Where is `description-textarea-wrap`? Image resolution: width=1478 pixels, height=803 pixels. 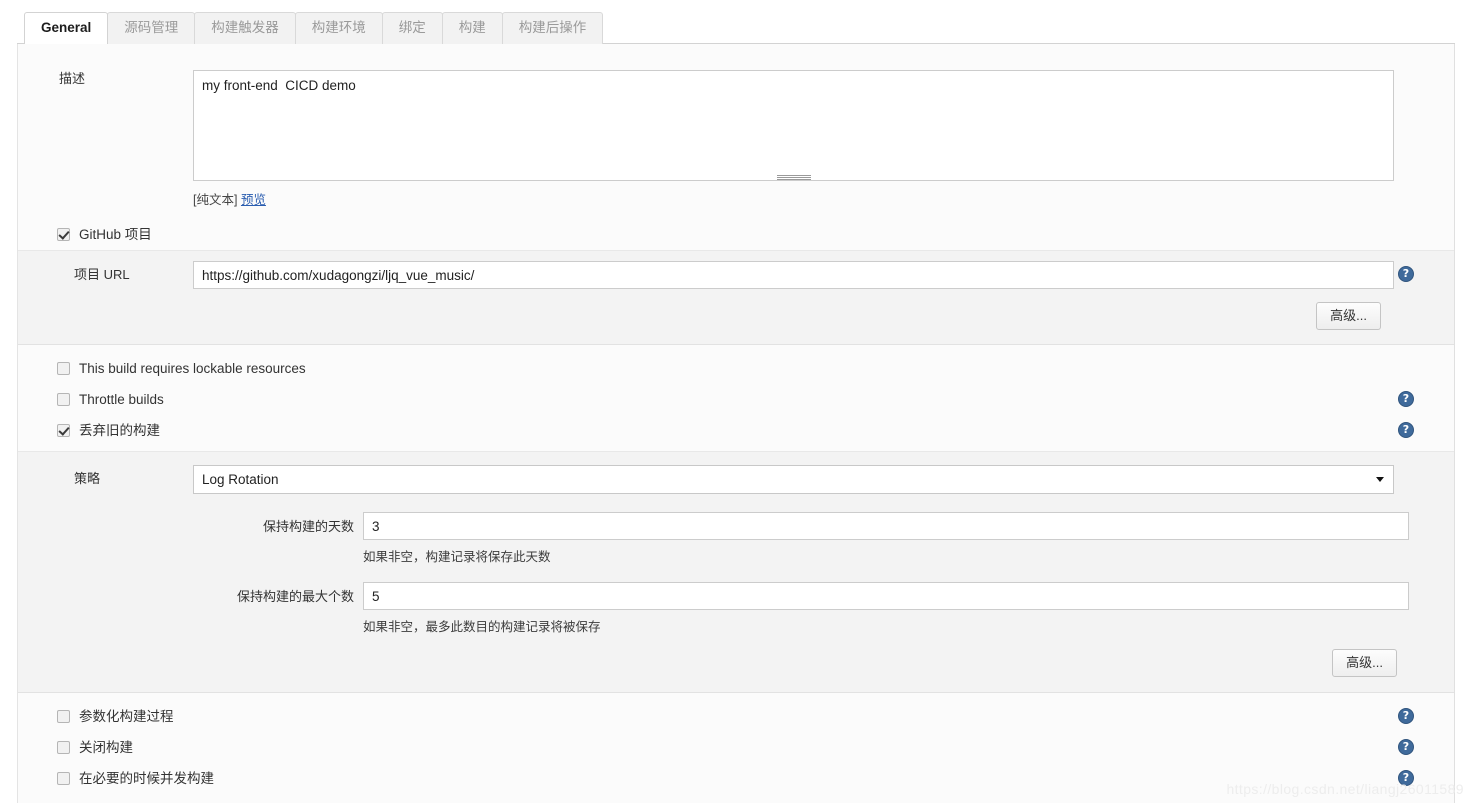 description-textarea-wrap is located at coordinates (793, 127).